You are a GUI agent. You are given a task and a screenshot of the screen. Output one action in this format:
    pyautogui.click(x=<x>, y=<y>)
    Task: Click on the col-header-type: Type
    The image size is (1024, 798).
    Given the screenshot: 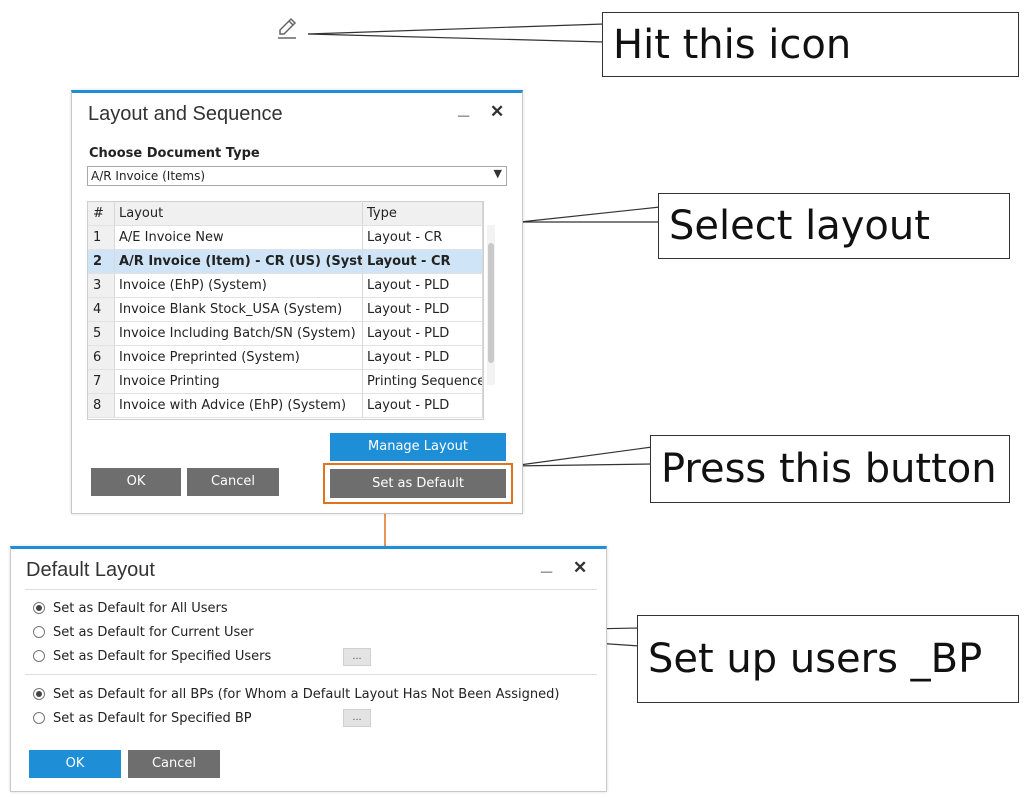 What is the action you would take?
    pyautogui.click(x=423, y=214)
    